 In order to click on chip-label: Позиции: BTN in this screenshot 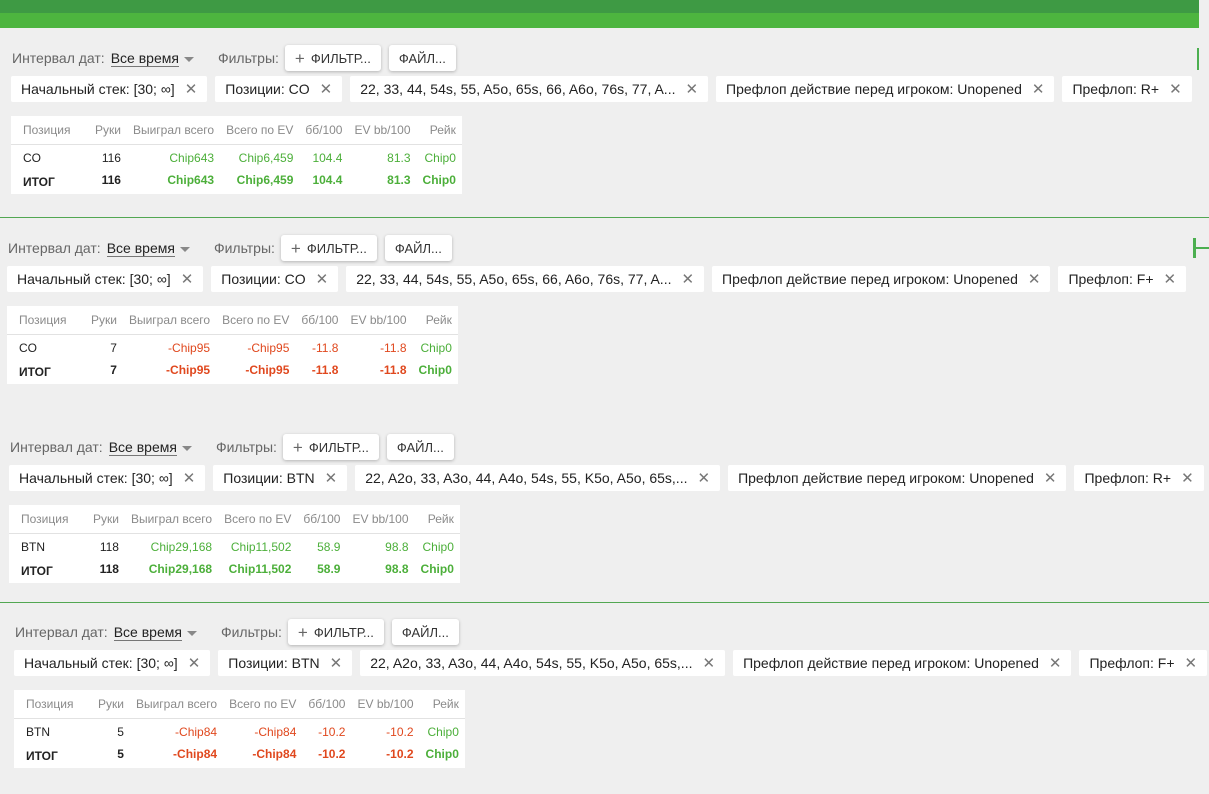, I will do `click(274, 663)`.